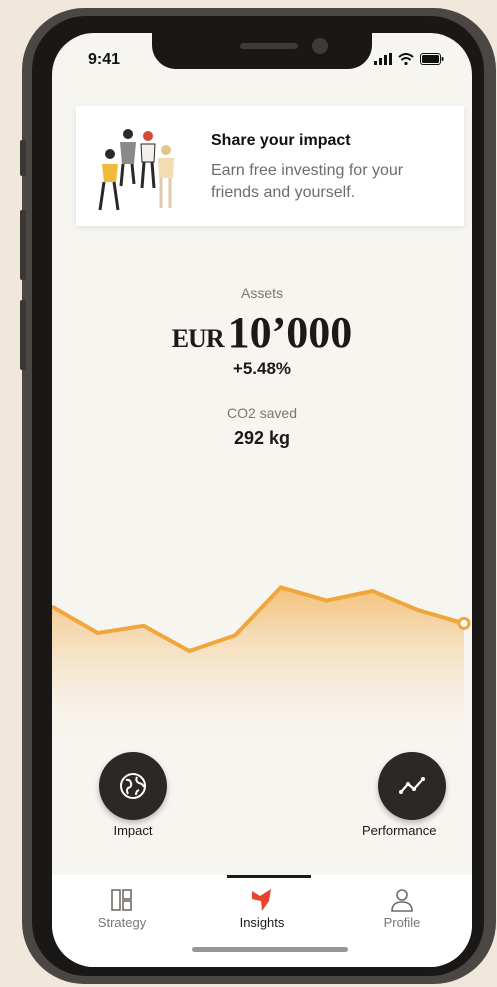 This screenshot has height=987, width=497. What do you see at coordinates (261, 900) in the screenshot?
I see `insights-icon` at bounding box center [261, 900].